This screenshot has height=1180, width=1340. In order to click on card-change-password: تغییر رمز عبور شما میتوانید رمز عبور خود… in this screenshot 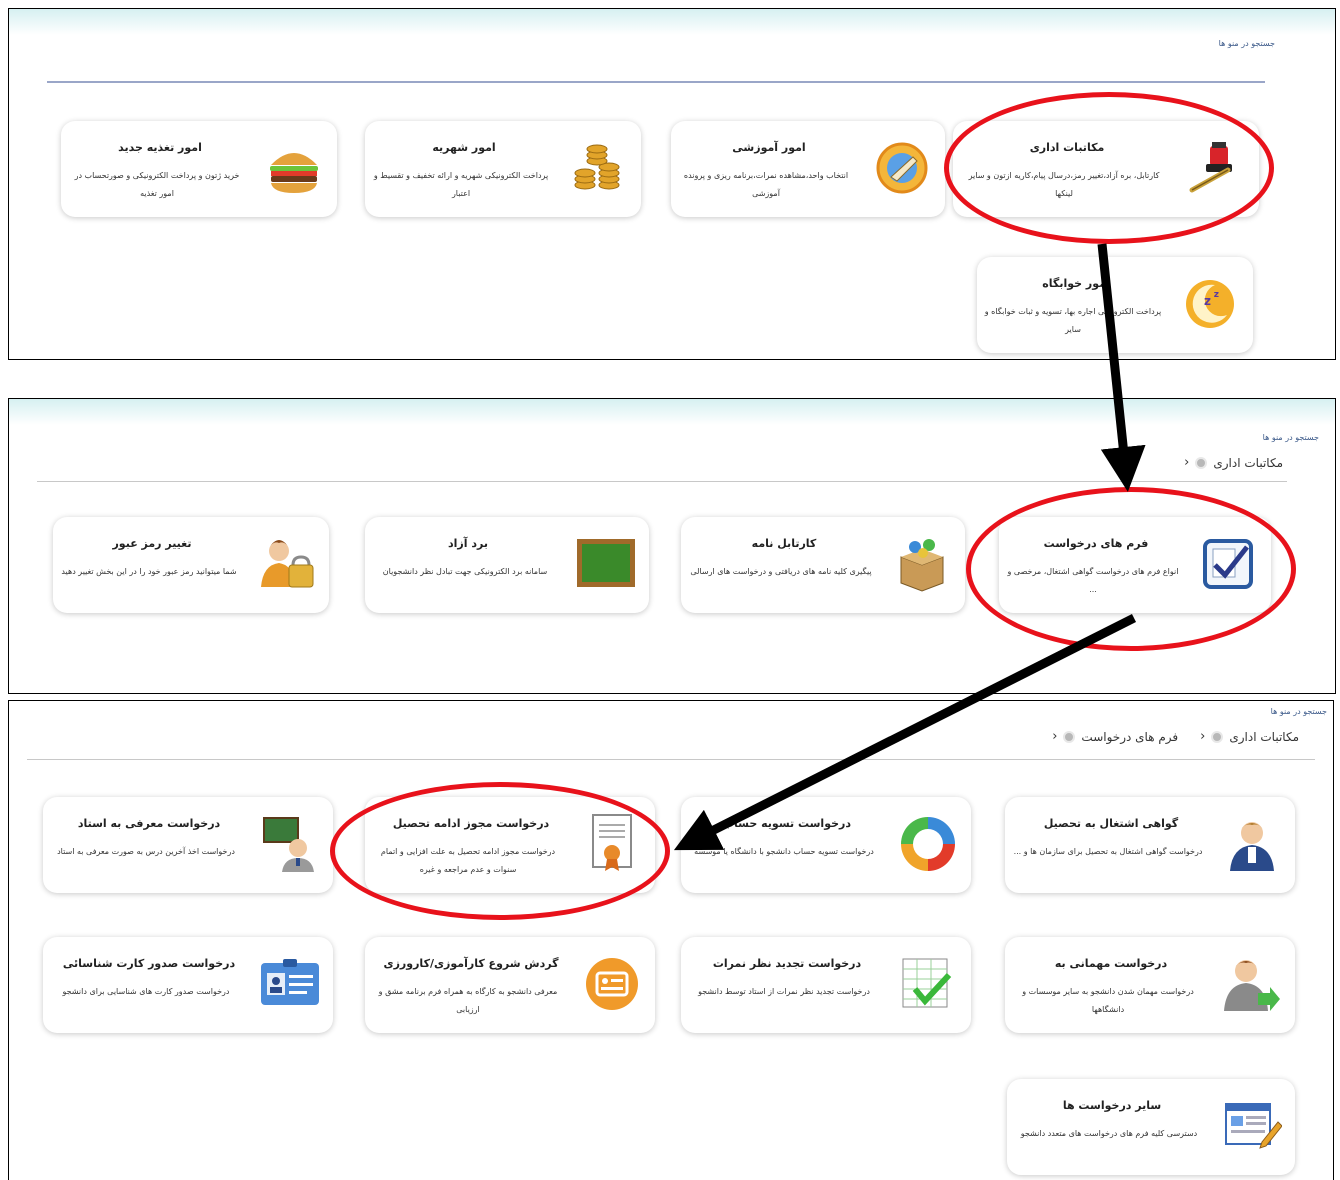, I will do `click(191, 565)`.